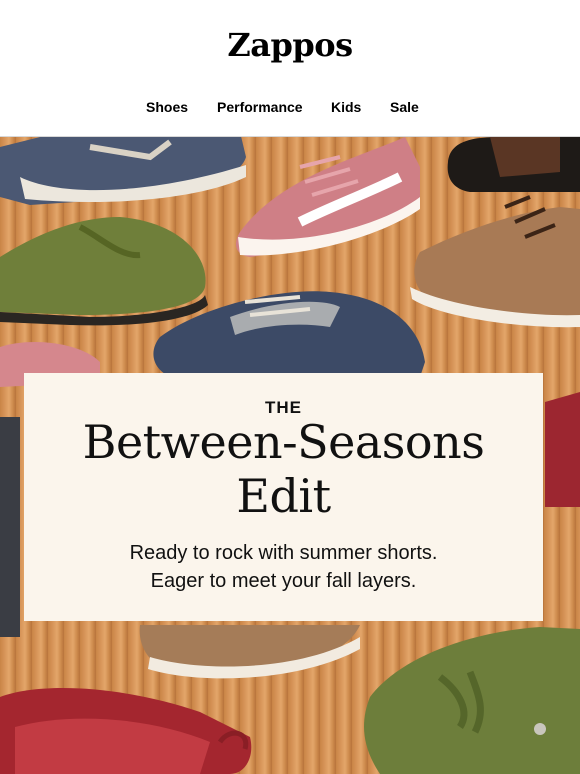 Image resolution: width=580 pixels, height=774 pixels. Describe the element at coordinates (283, 442) in the screenshot. I see `hero-headline-line-1: Between-Seasons` at that location.